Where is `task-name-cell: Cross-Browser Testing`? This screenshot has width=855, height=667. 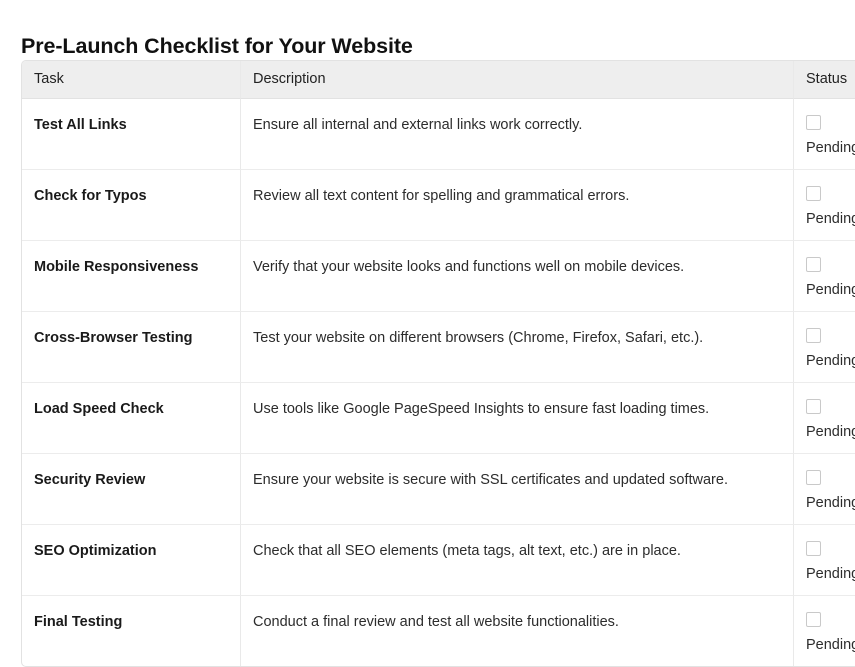
task-name-cell: Cross-Browser Testing is located at coordinates (131, 346).